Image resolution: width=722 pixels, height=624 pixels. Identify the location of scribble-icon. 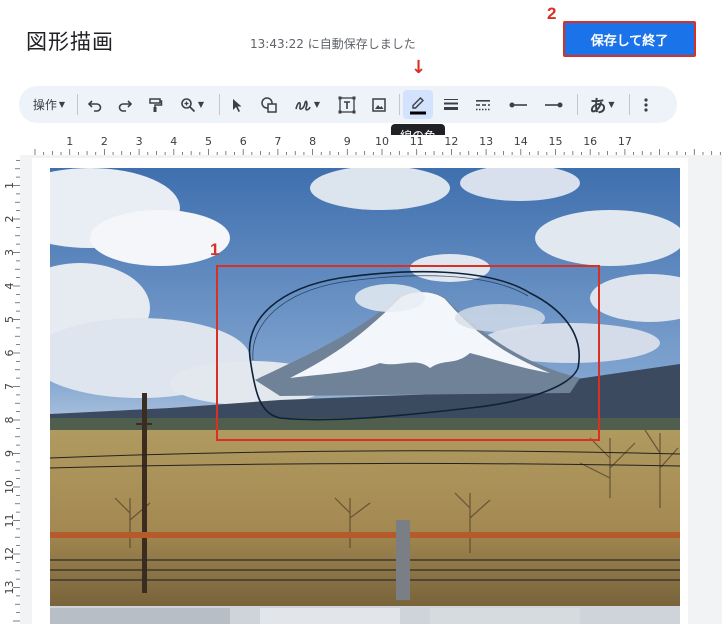
(303, 105).